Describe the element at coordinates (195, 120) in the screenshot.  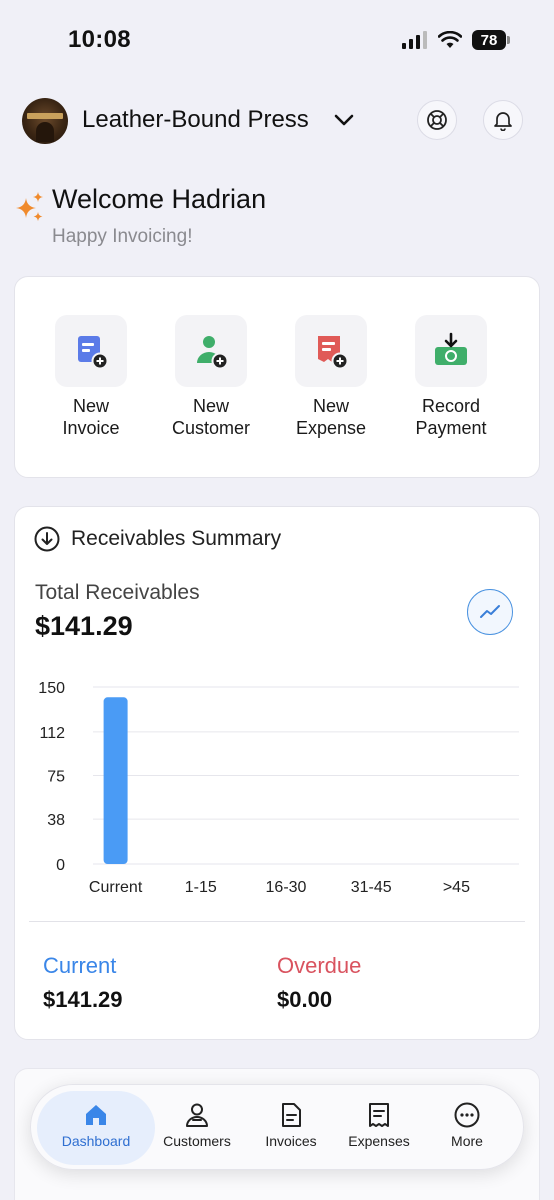
I see `org-name: Leather-Bound Press` at that location.